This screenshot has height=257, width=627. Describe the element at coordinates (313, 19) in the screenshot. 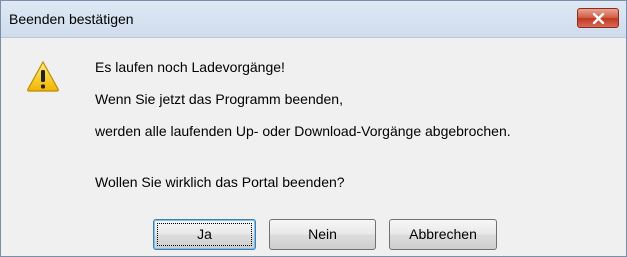

I see `title-bar: Beenden bestätigen` at that location.